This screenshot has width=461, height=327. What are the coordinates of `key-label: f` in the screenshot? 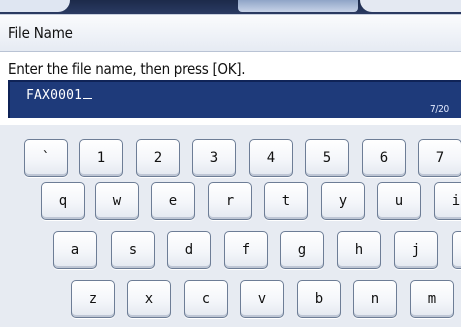 It's located at (246, 250).